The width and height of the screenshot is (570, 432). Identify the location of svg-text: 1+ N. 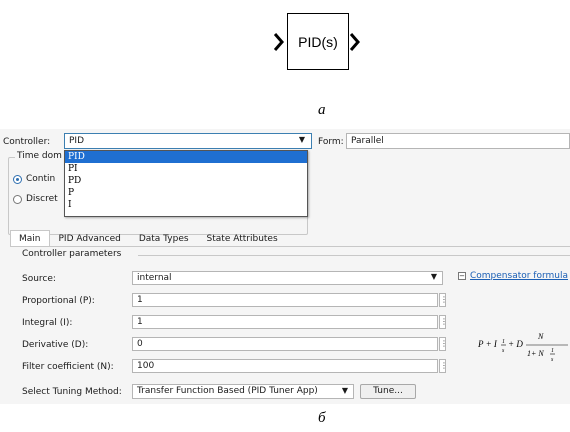
(535, 353).